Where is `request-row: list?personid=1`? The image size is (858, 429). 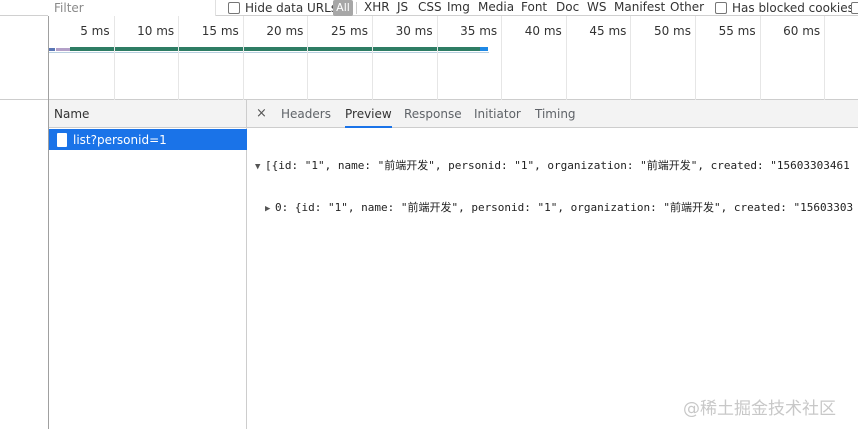 request-row: list?personid=1 is located at coordinates (148, 139).